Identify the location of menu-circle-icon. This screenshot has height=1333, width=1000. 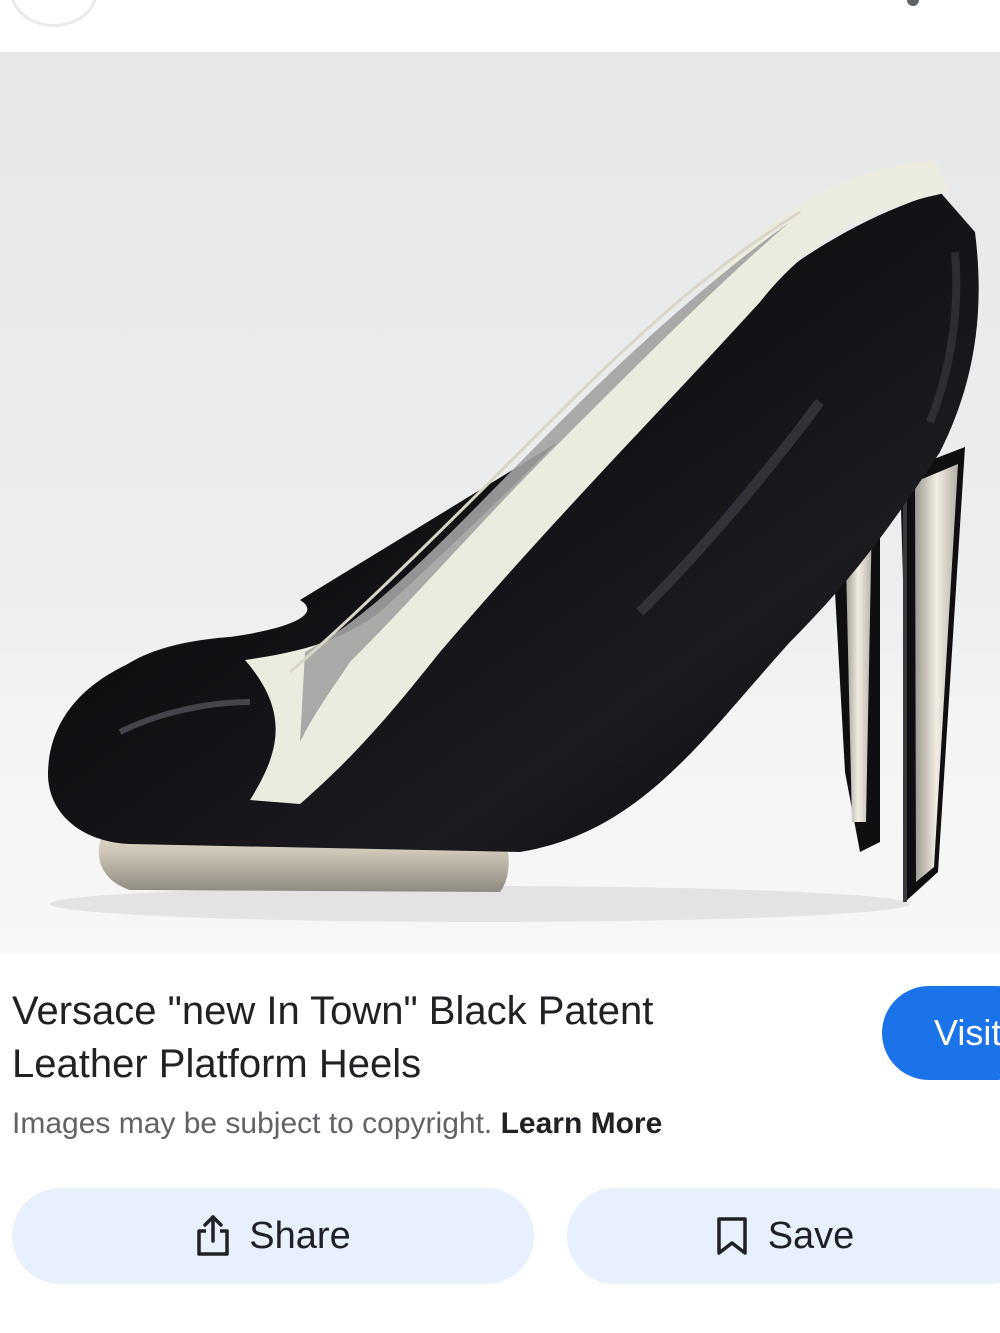
(54, 13).